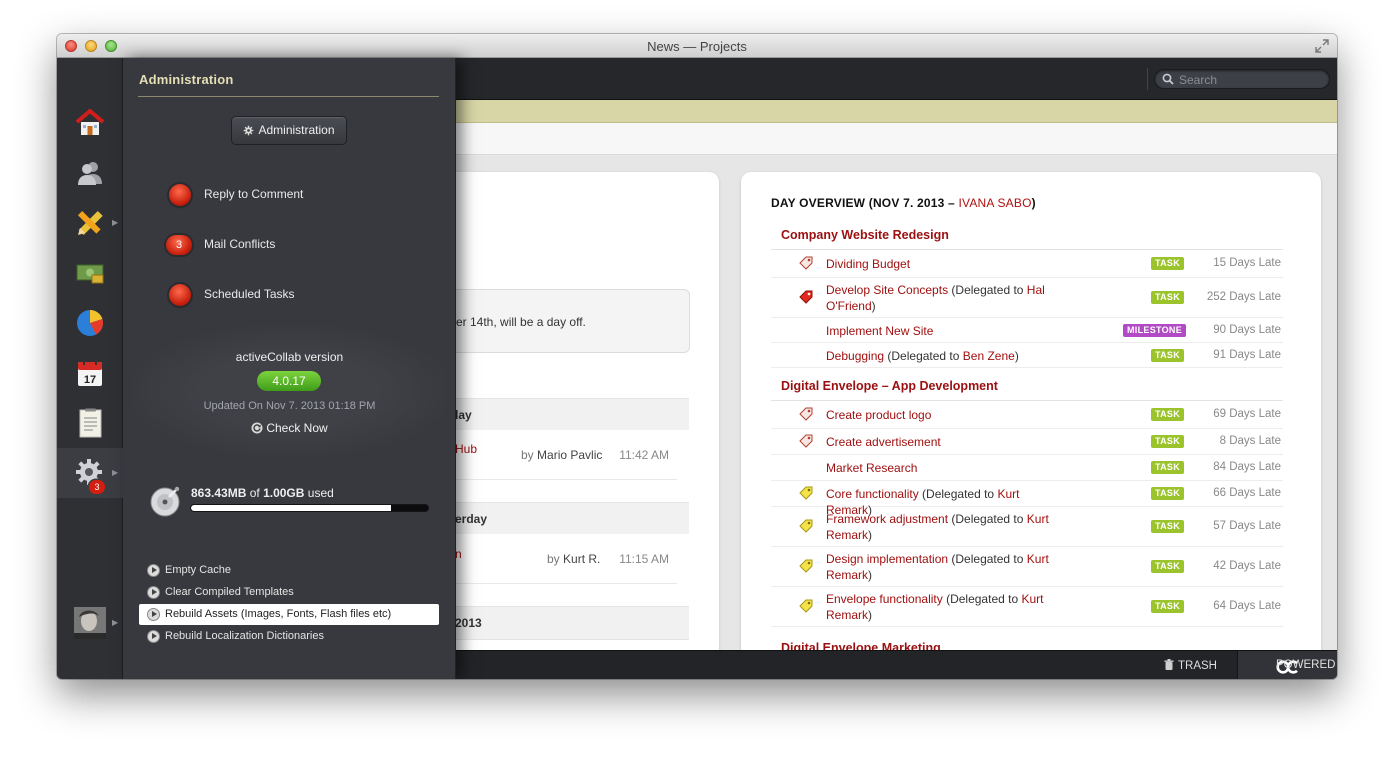  Describe the element at coordinates (887, 519) in the screenshot. I see `task-link: Framework adjustment` at that location.